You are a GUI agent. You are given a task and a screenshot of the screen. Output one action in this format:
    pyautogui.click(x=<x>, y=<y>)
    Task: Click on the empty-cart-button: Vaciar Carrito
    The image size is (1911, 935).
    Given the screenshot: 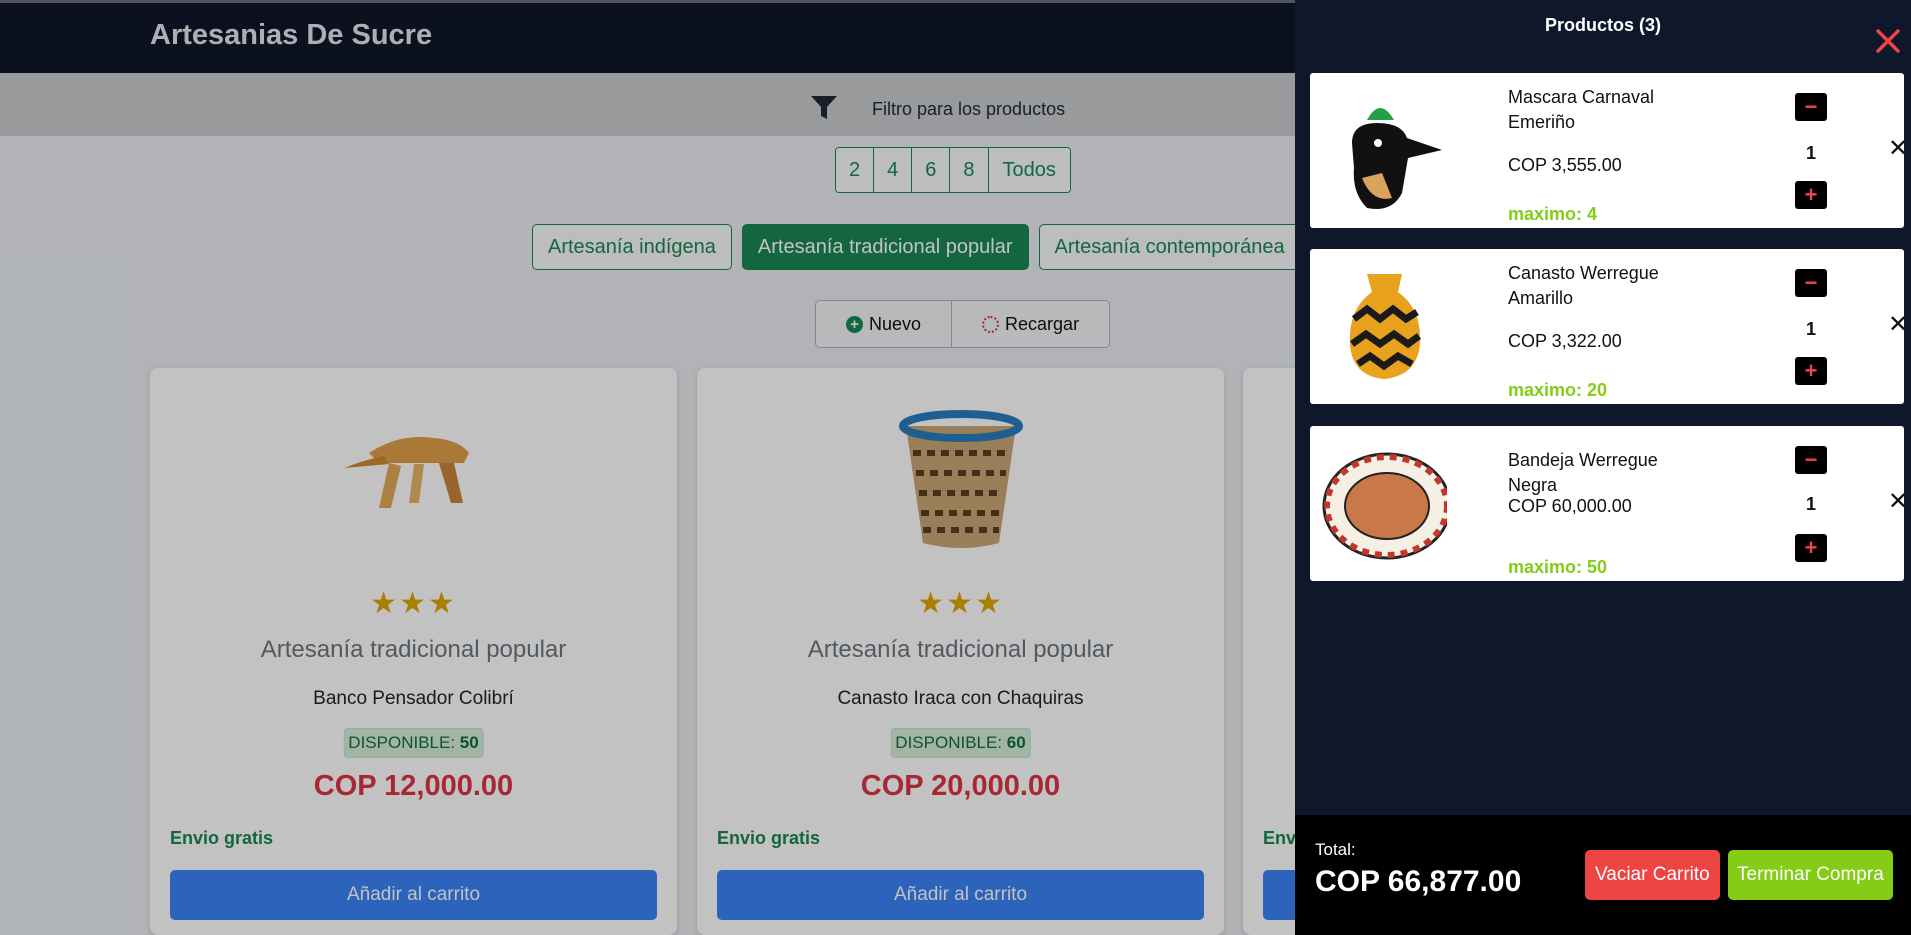 What is the action you would take?
    pyautogui.click(x=1652, y=875)
    